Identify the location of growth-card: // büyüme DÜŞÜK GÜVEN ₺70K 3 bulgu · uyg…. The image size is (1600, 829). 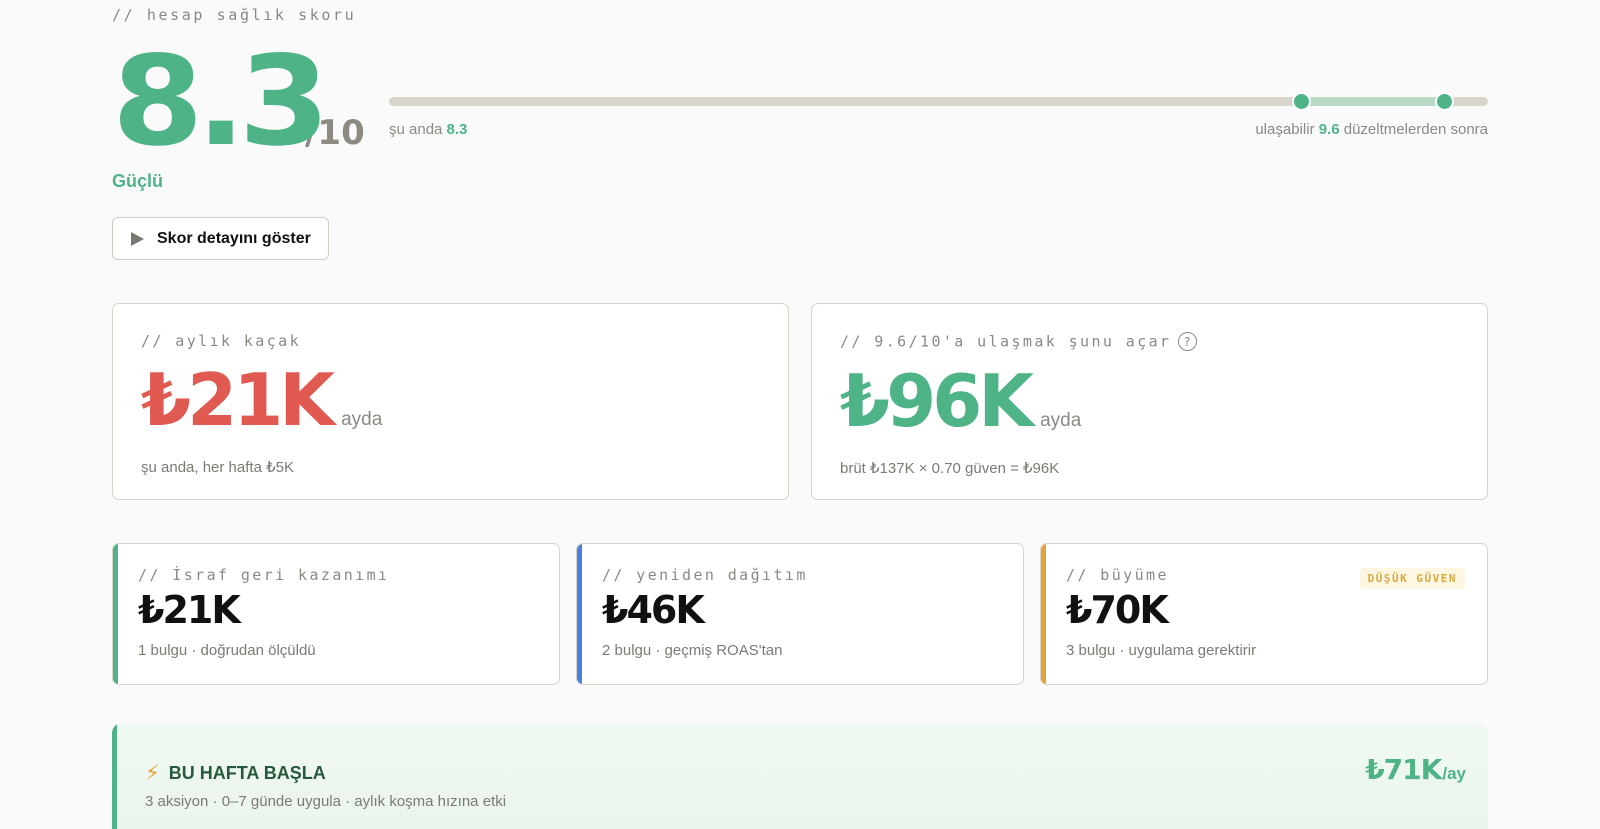
(1264, 614).